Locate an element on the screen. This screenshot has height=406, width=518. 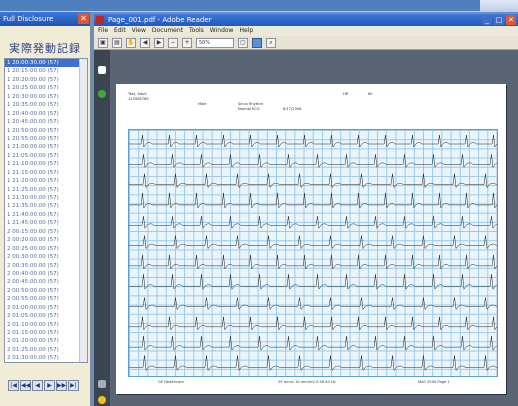
next-page-icon: ▶ is located at coordinates (159, 42).